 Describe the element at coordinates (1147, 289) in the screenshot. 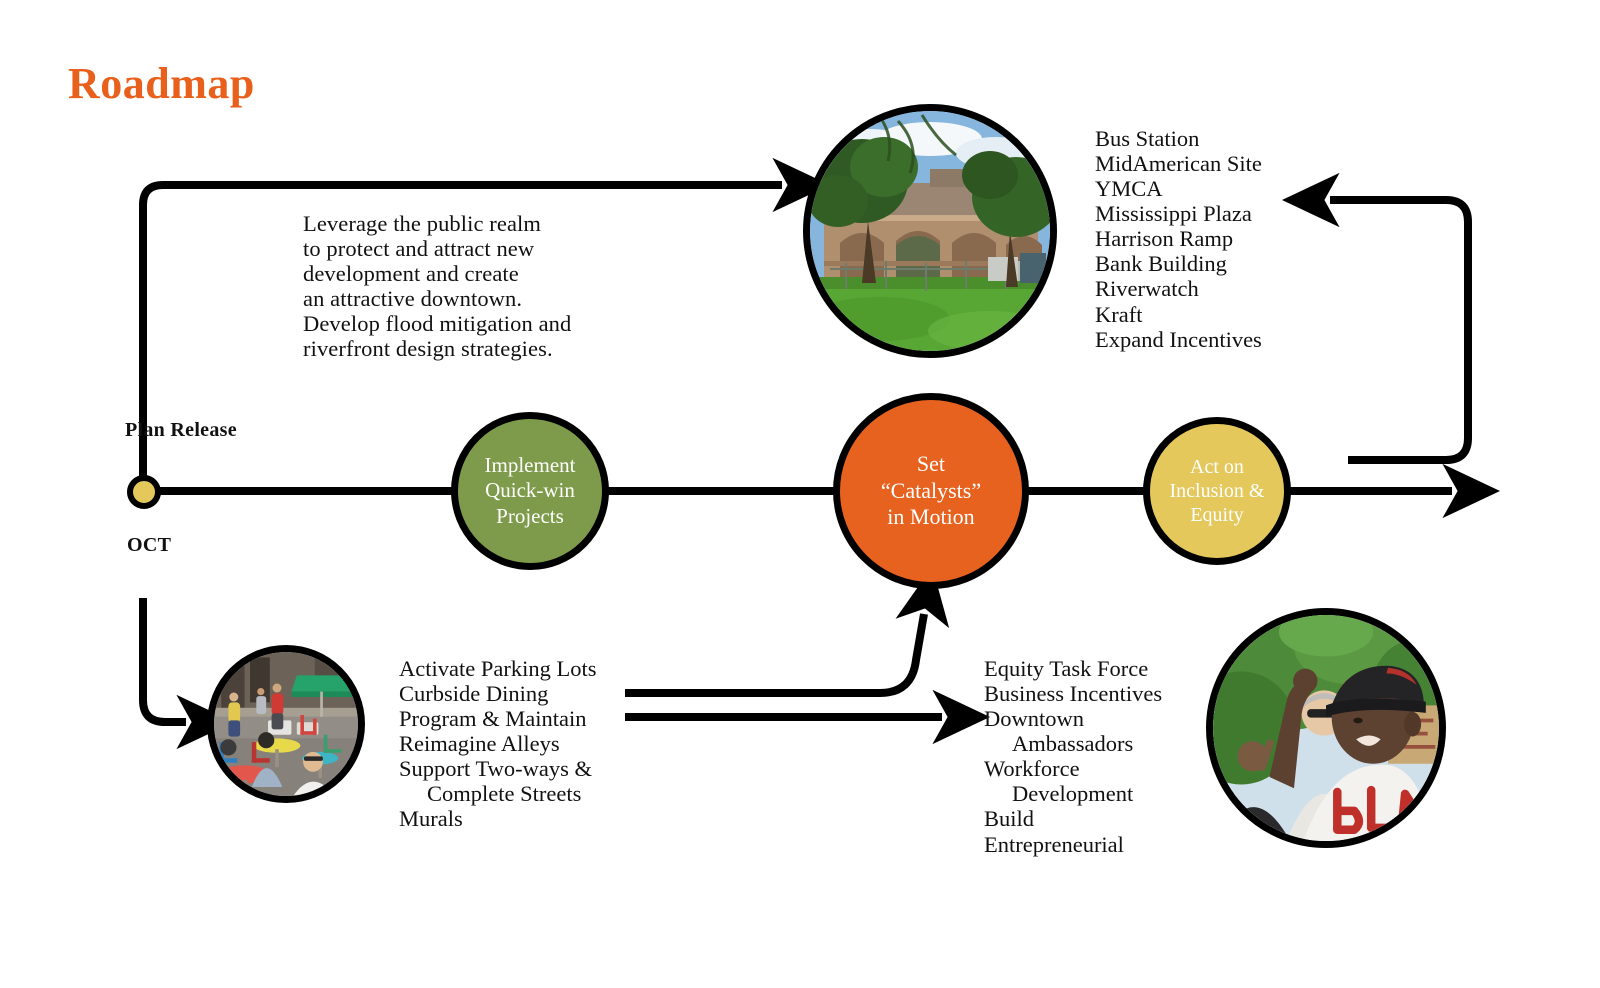

I see `catalyst-item: Riverwatch` at that location.